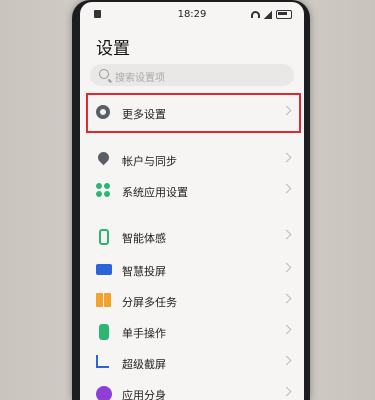  What do you see at coordinates (104, 332) in the screenshot?
I see `one-hand-icon` at bounding box center [104, 332].